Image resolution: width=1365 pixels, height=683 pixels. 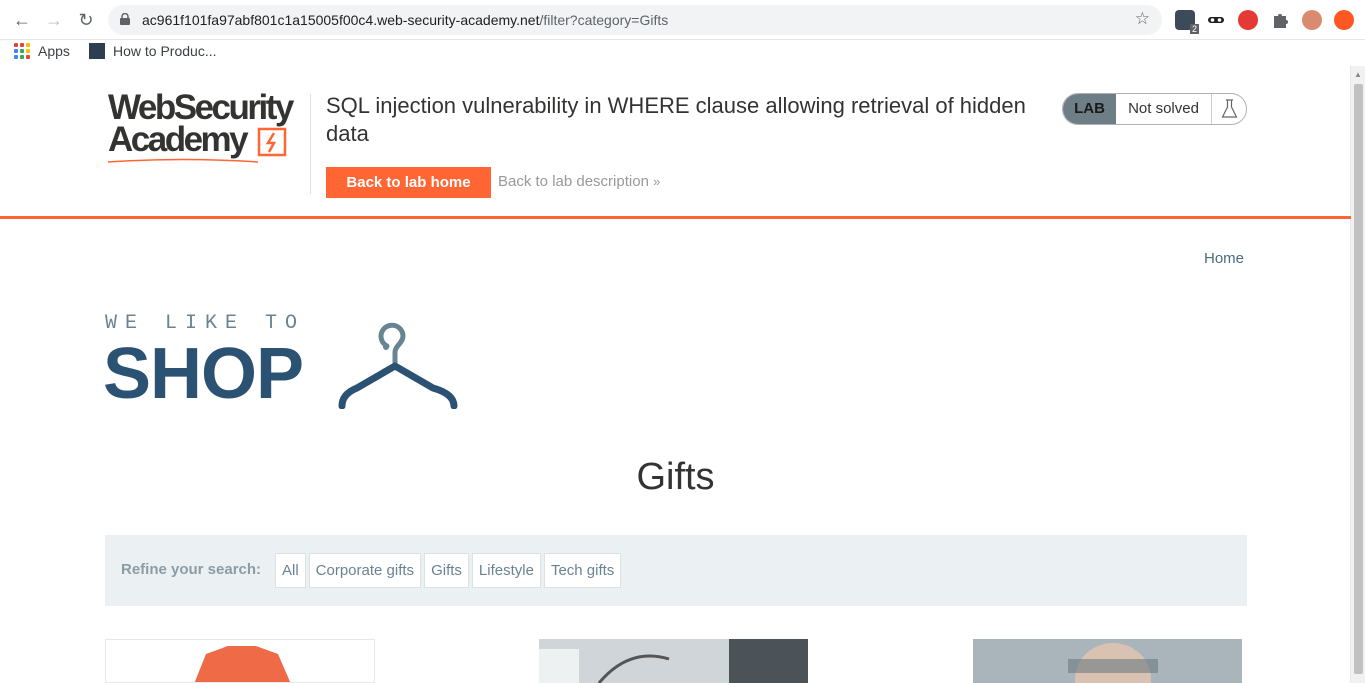 I want to click on bookmark-star-icon: ☆, so click(x=1142, y=19).